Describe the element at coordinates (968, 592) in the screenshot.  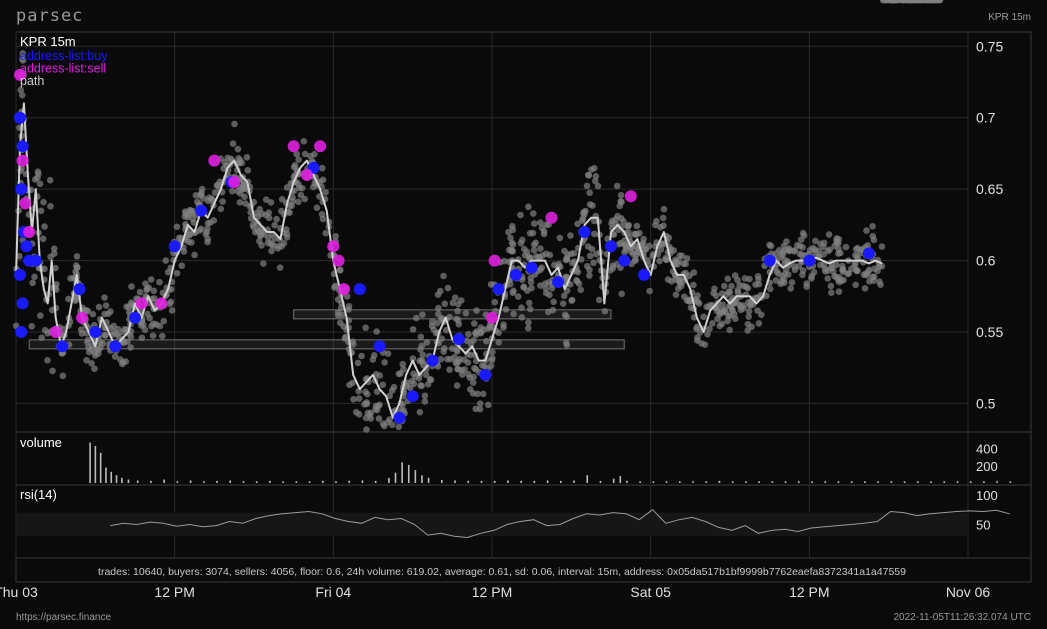
I see `x-tick-label: Nov 06` at that location.